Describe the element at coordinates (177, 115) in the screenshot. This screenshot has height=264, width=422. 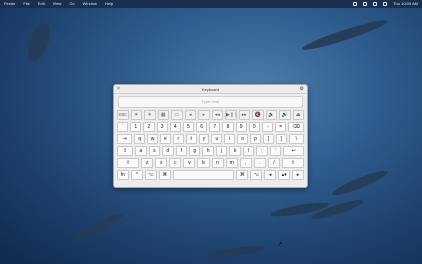
I see `key: ▭` at that location.